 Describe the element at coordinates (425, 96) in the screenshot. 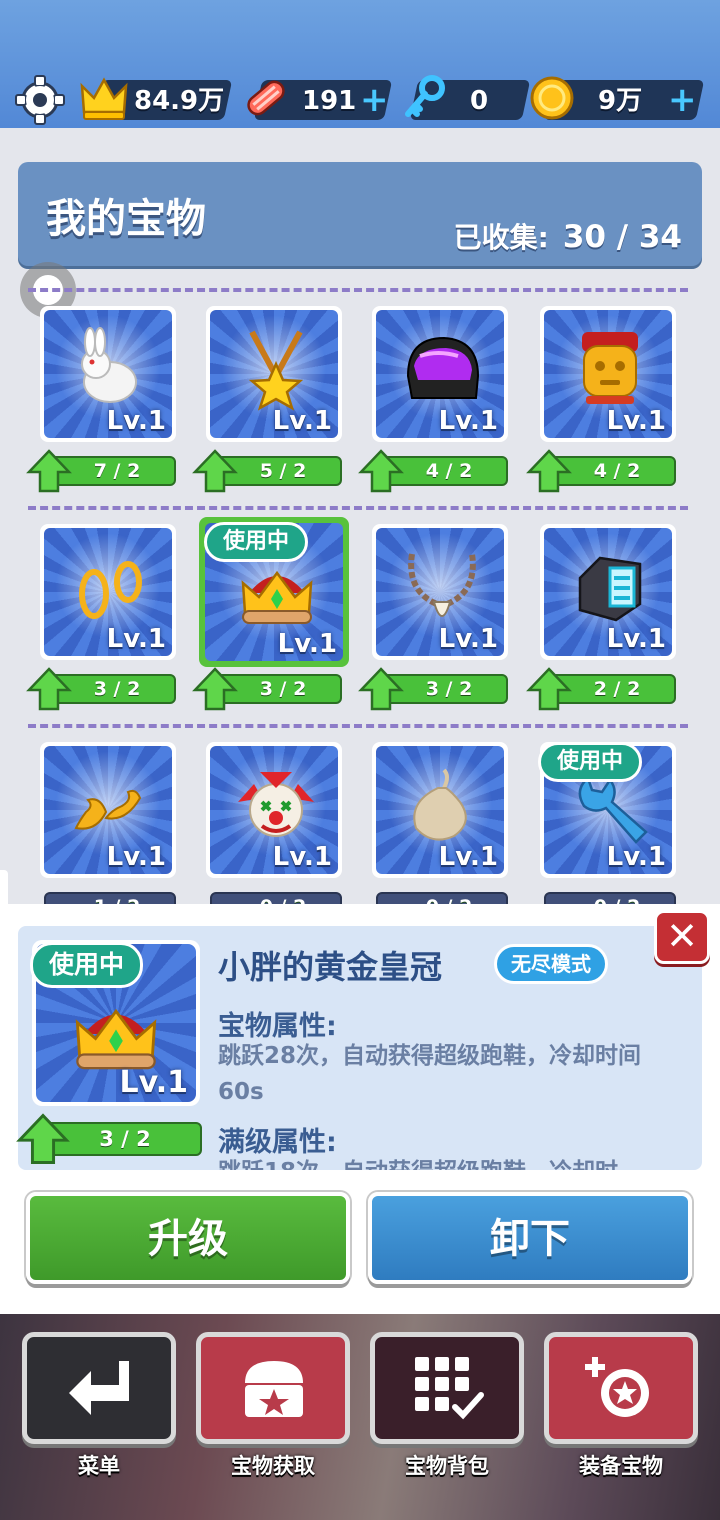

I see `key-icon` at that location.